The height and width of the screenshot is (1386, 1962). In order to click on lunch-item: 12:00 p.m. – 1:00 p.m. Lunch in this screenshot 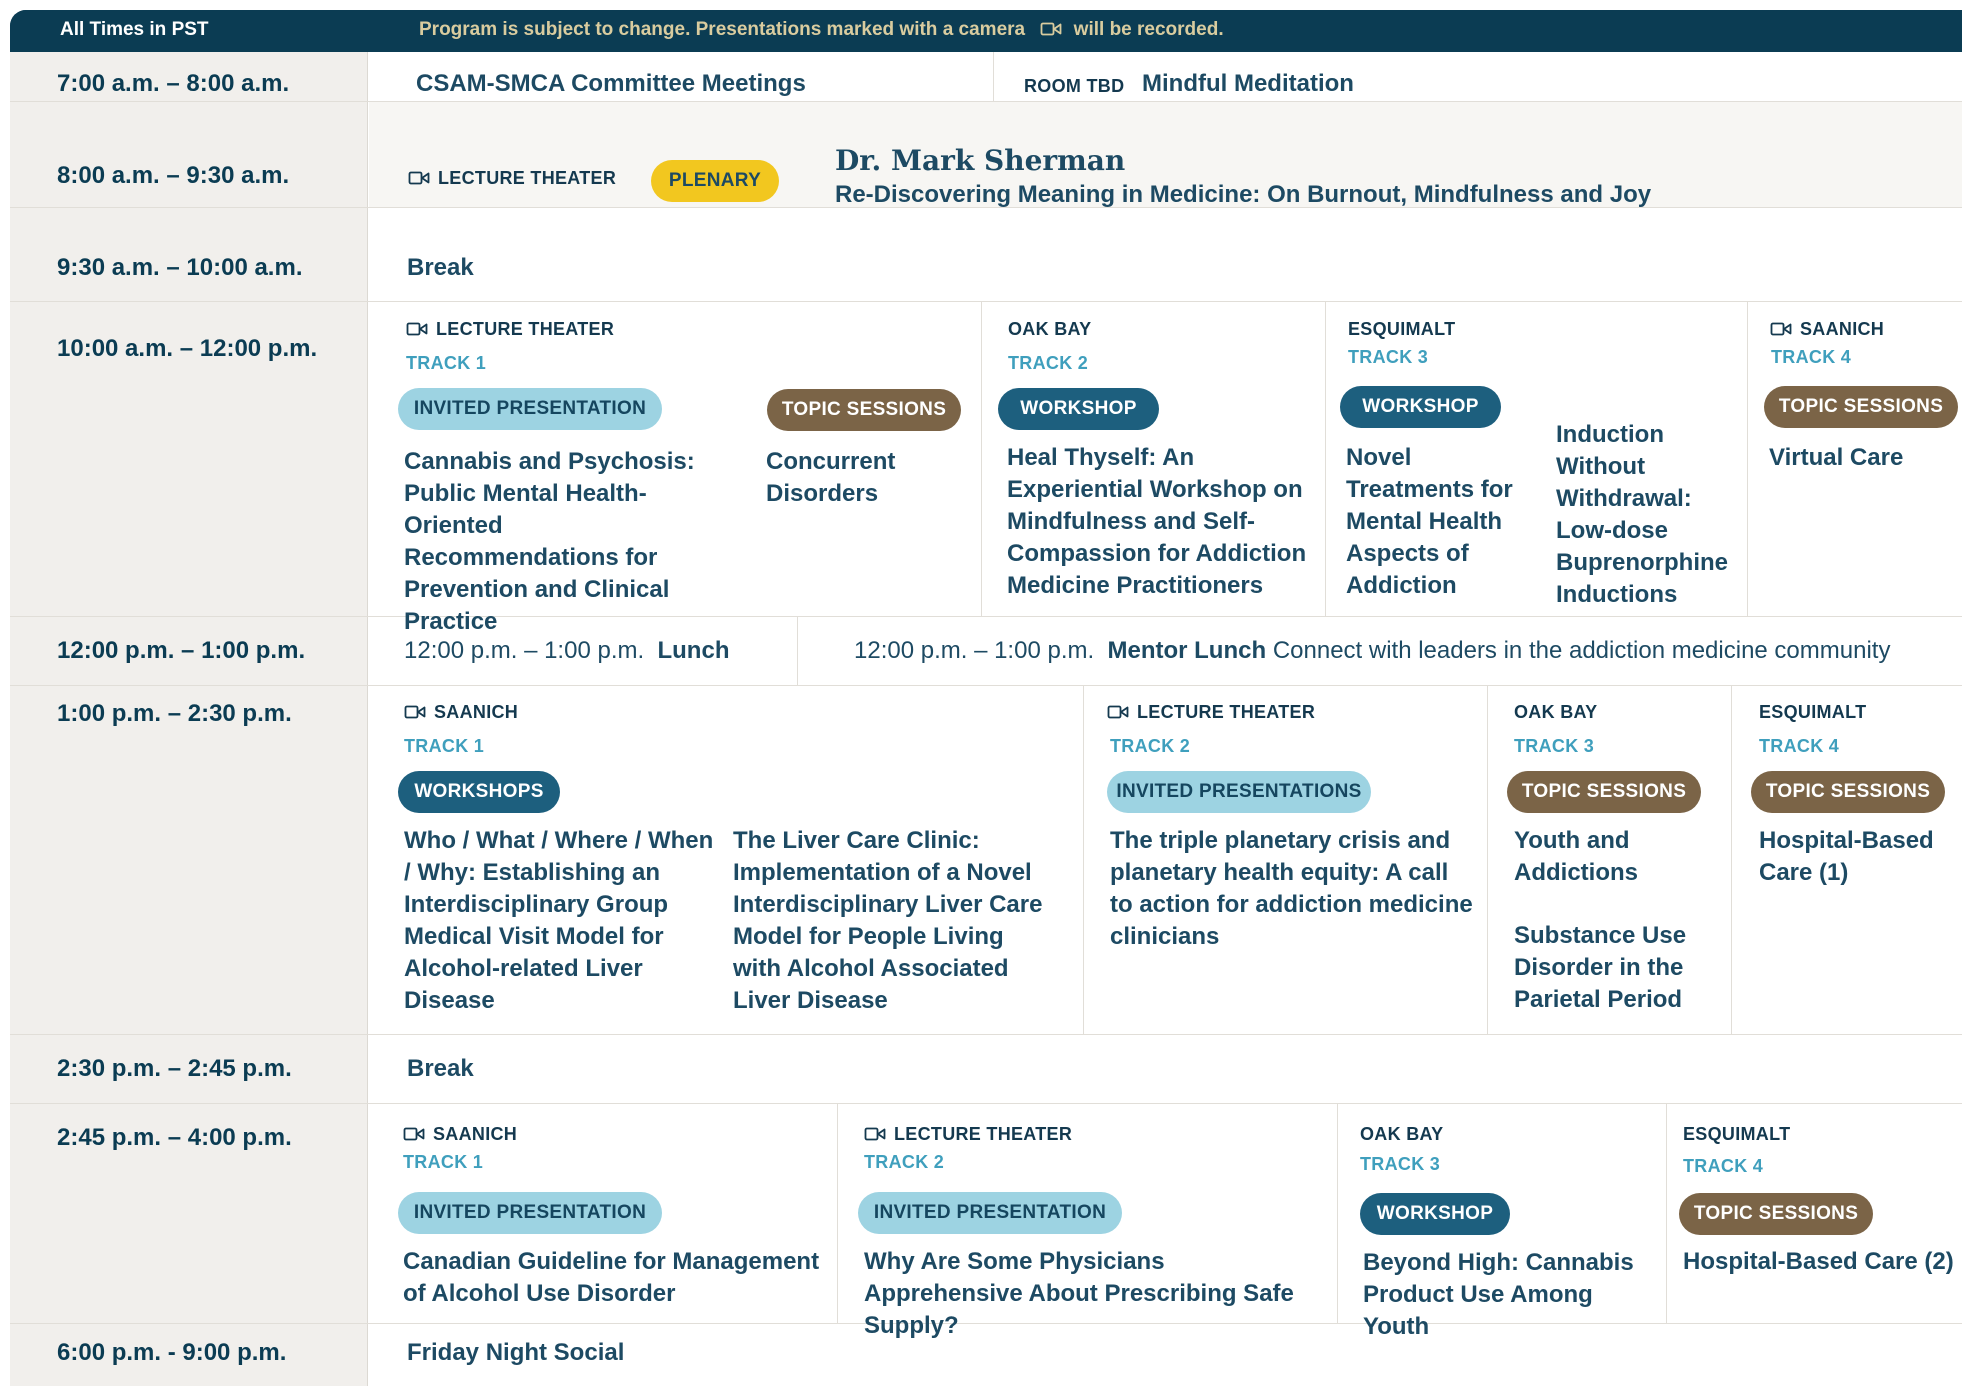, I will do `click(566, 651)`.